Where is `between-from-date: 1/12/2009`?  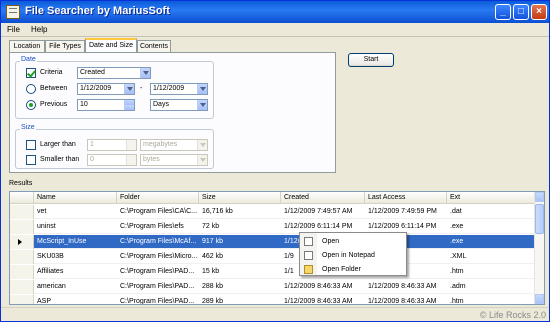
between-from-date: 1/12/2009 is located at coordinates (106, 89).